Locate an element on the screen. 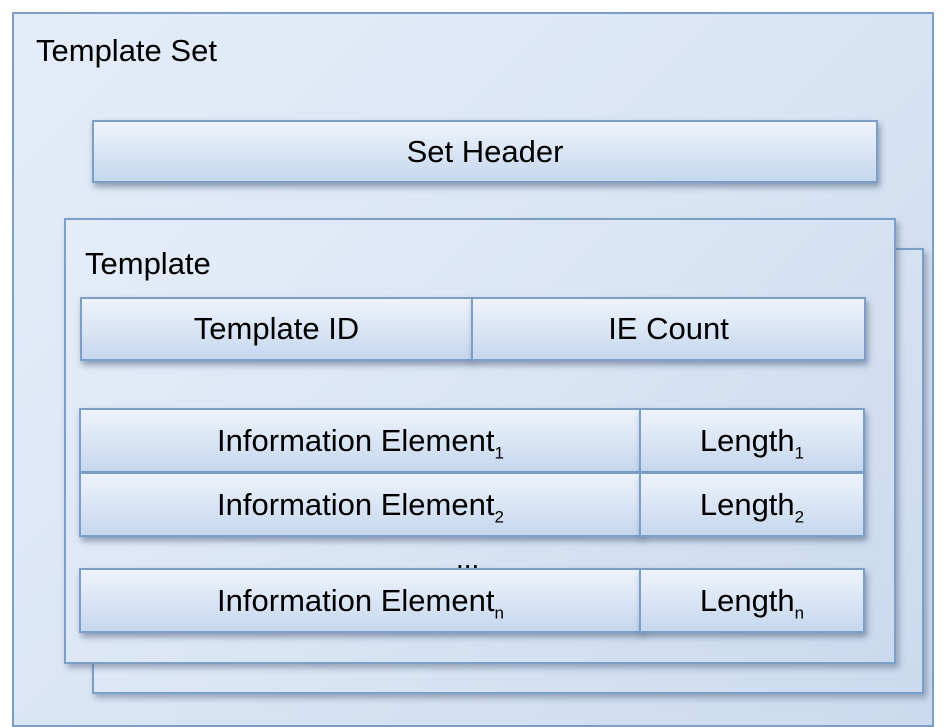  length-field-2: Length2 is located at coordinates (752, 504).